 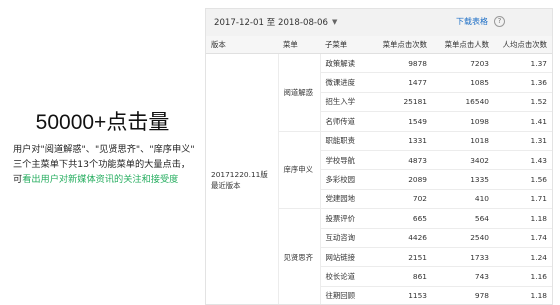 What do you see at coordinates (523, 141) in the screenshot?
I see `avg-clicks-cell: 1.31` at bounding box center [523, 141].